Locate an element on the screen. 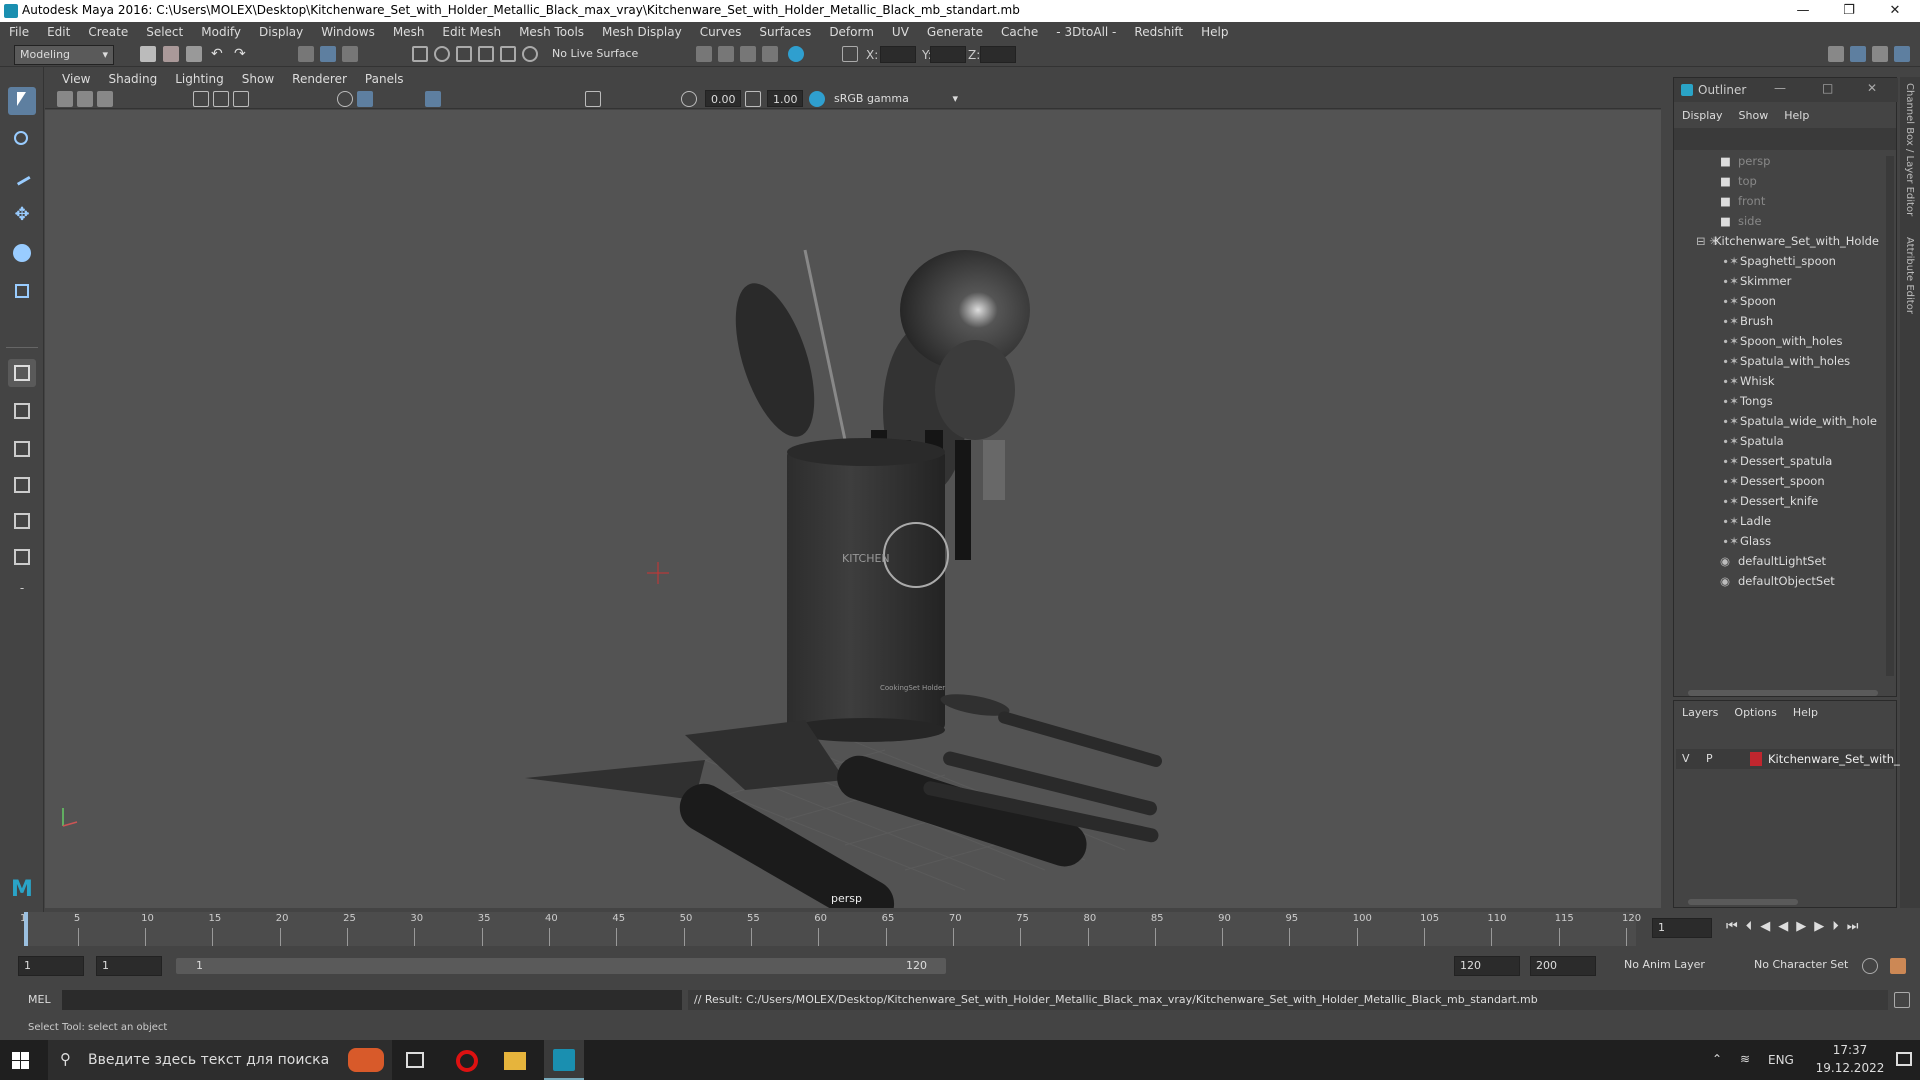 This screenshot has width=1920, height=1080. minimize-button: — is located at coordinates (1803, 11).